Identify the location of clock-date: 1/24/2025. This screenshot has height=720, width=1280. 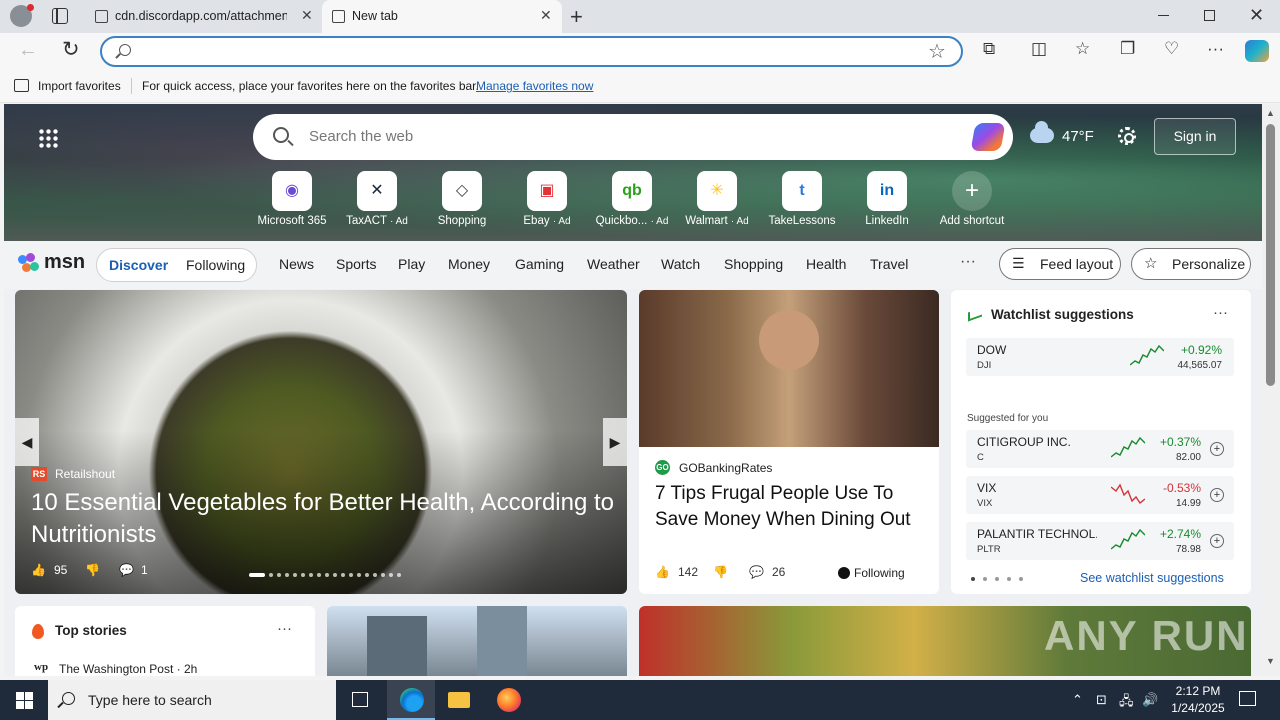
(1198, 708).